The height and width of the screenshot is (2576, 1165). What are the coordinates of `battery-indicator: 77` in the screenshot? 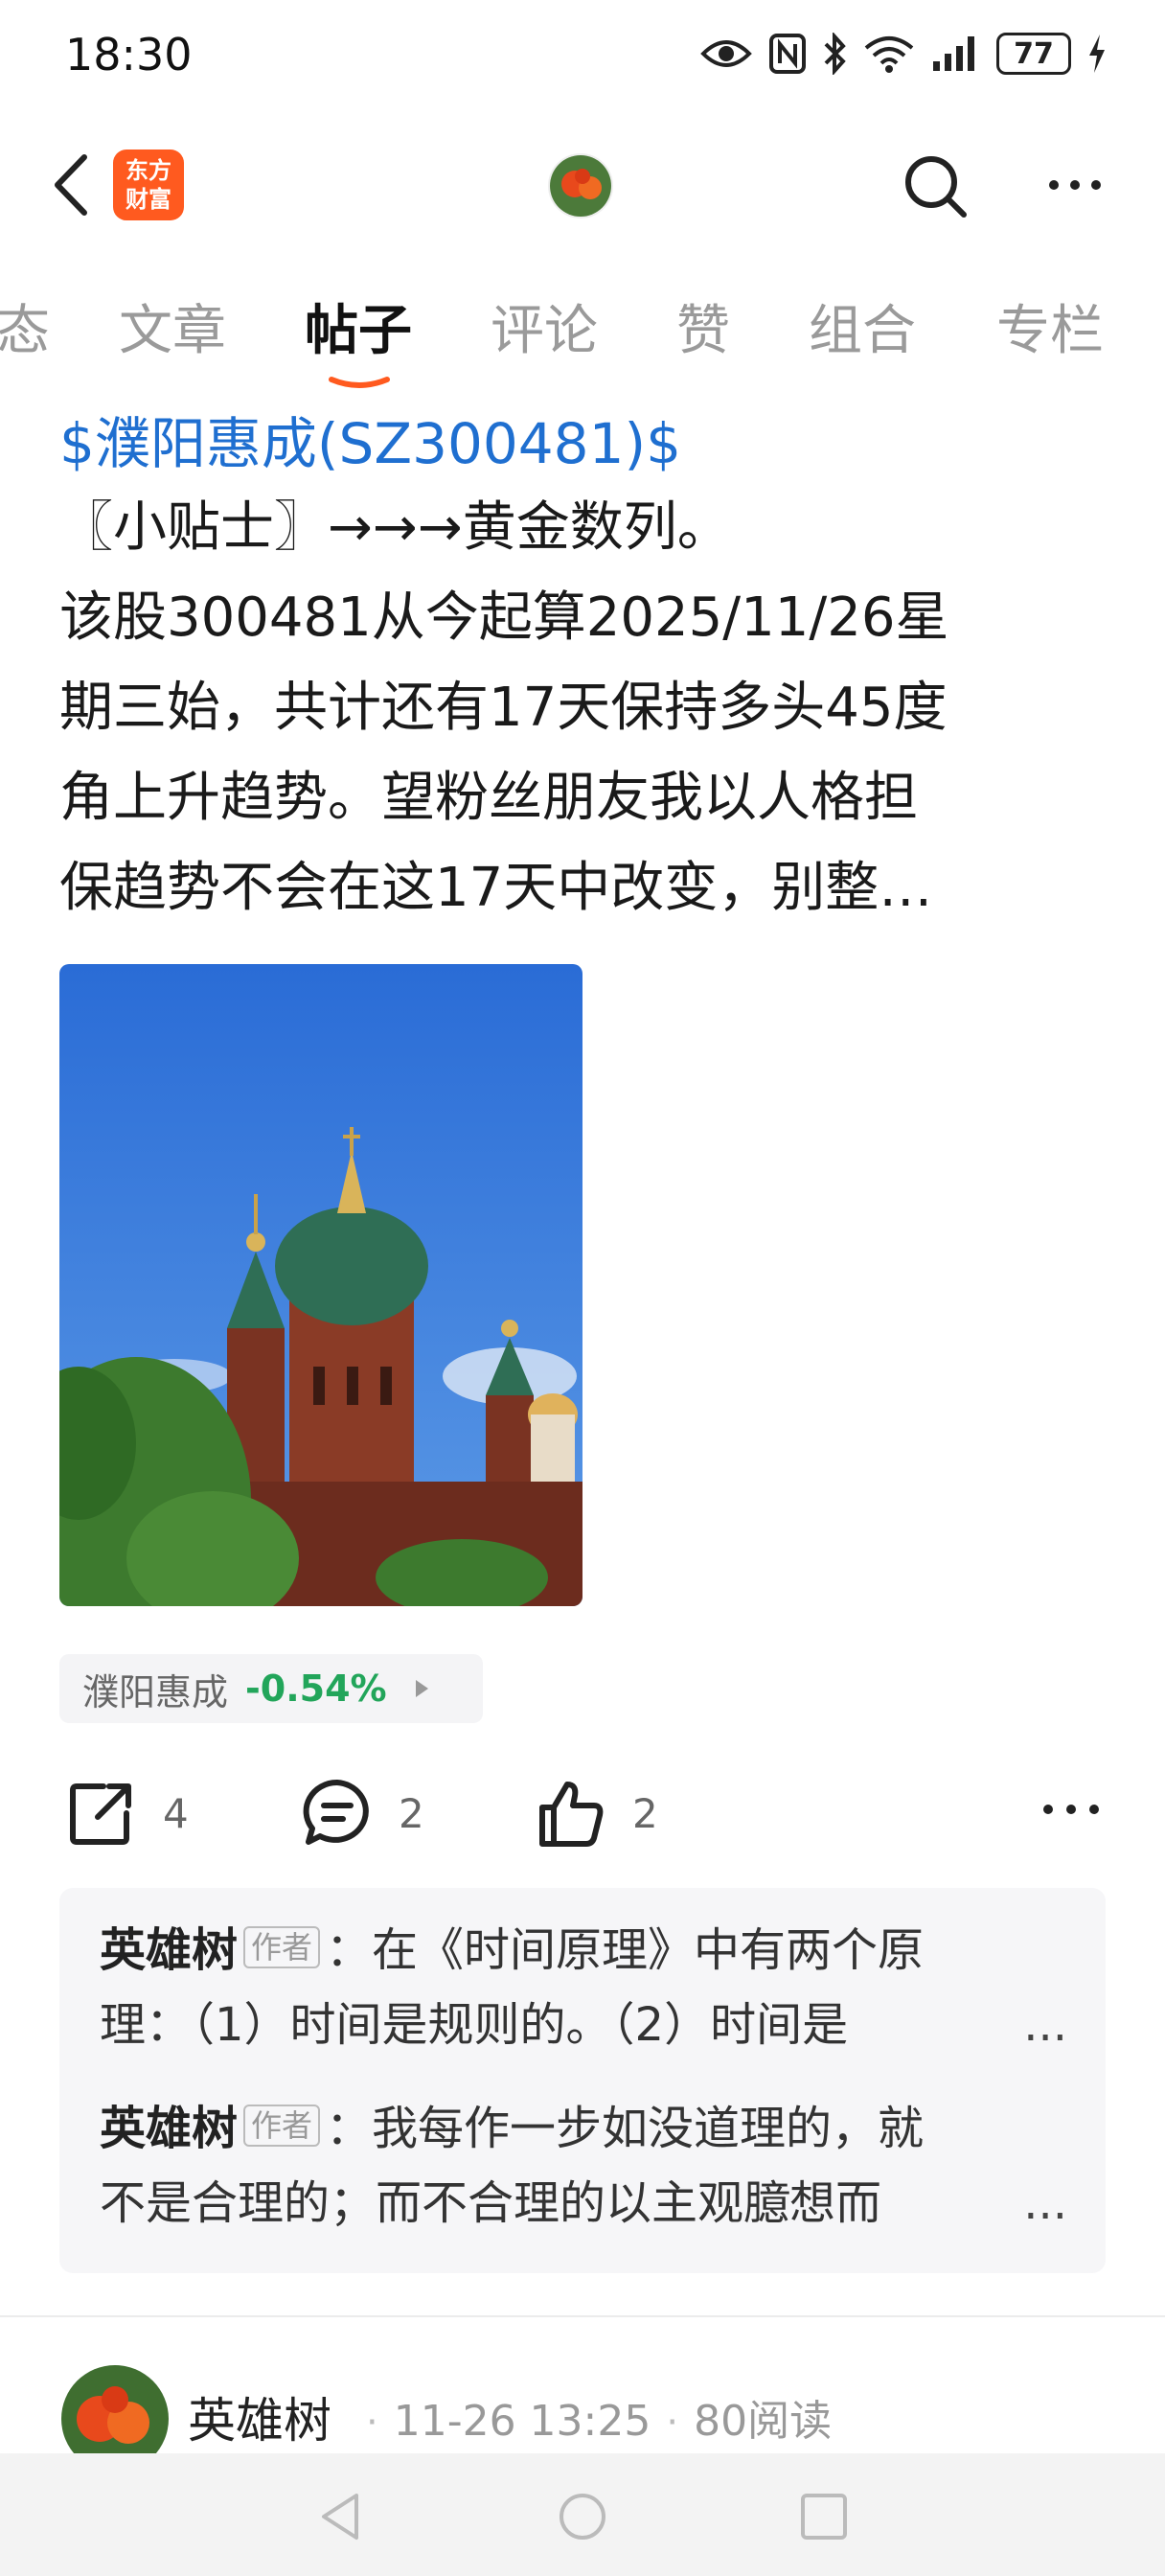 It's located at (1033, 54).